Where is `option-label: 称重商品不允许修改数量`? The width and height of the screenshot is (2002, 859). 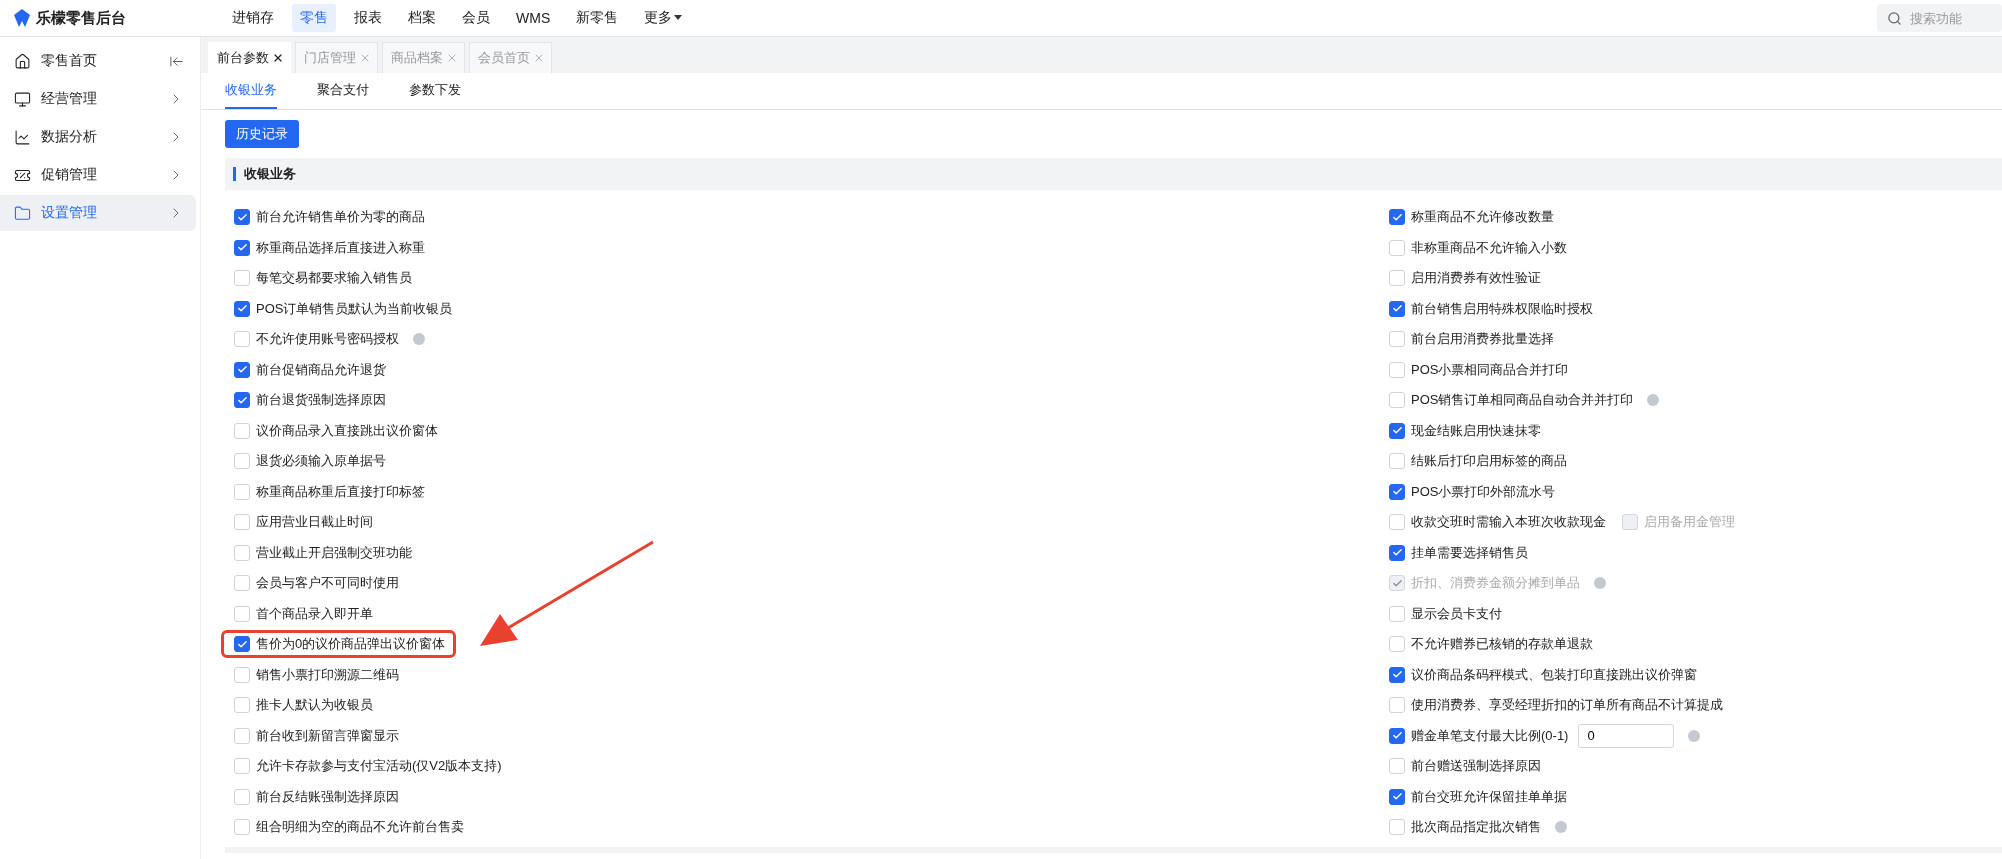
option-label: 称重商品不允许修改数量 is located at coordinates (1482, 217).